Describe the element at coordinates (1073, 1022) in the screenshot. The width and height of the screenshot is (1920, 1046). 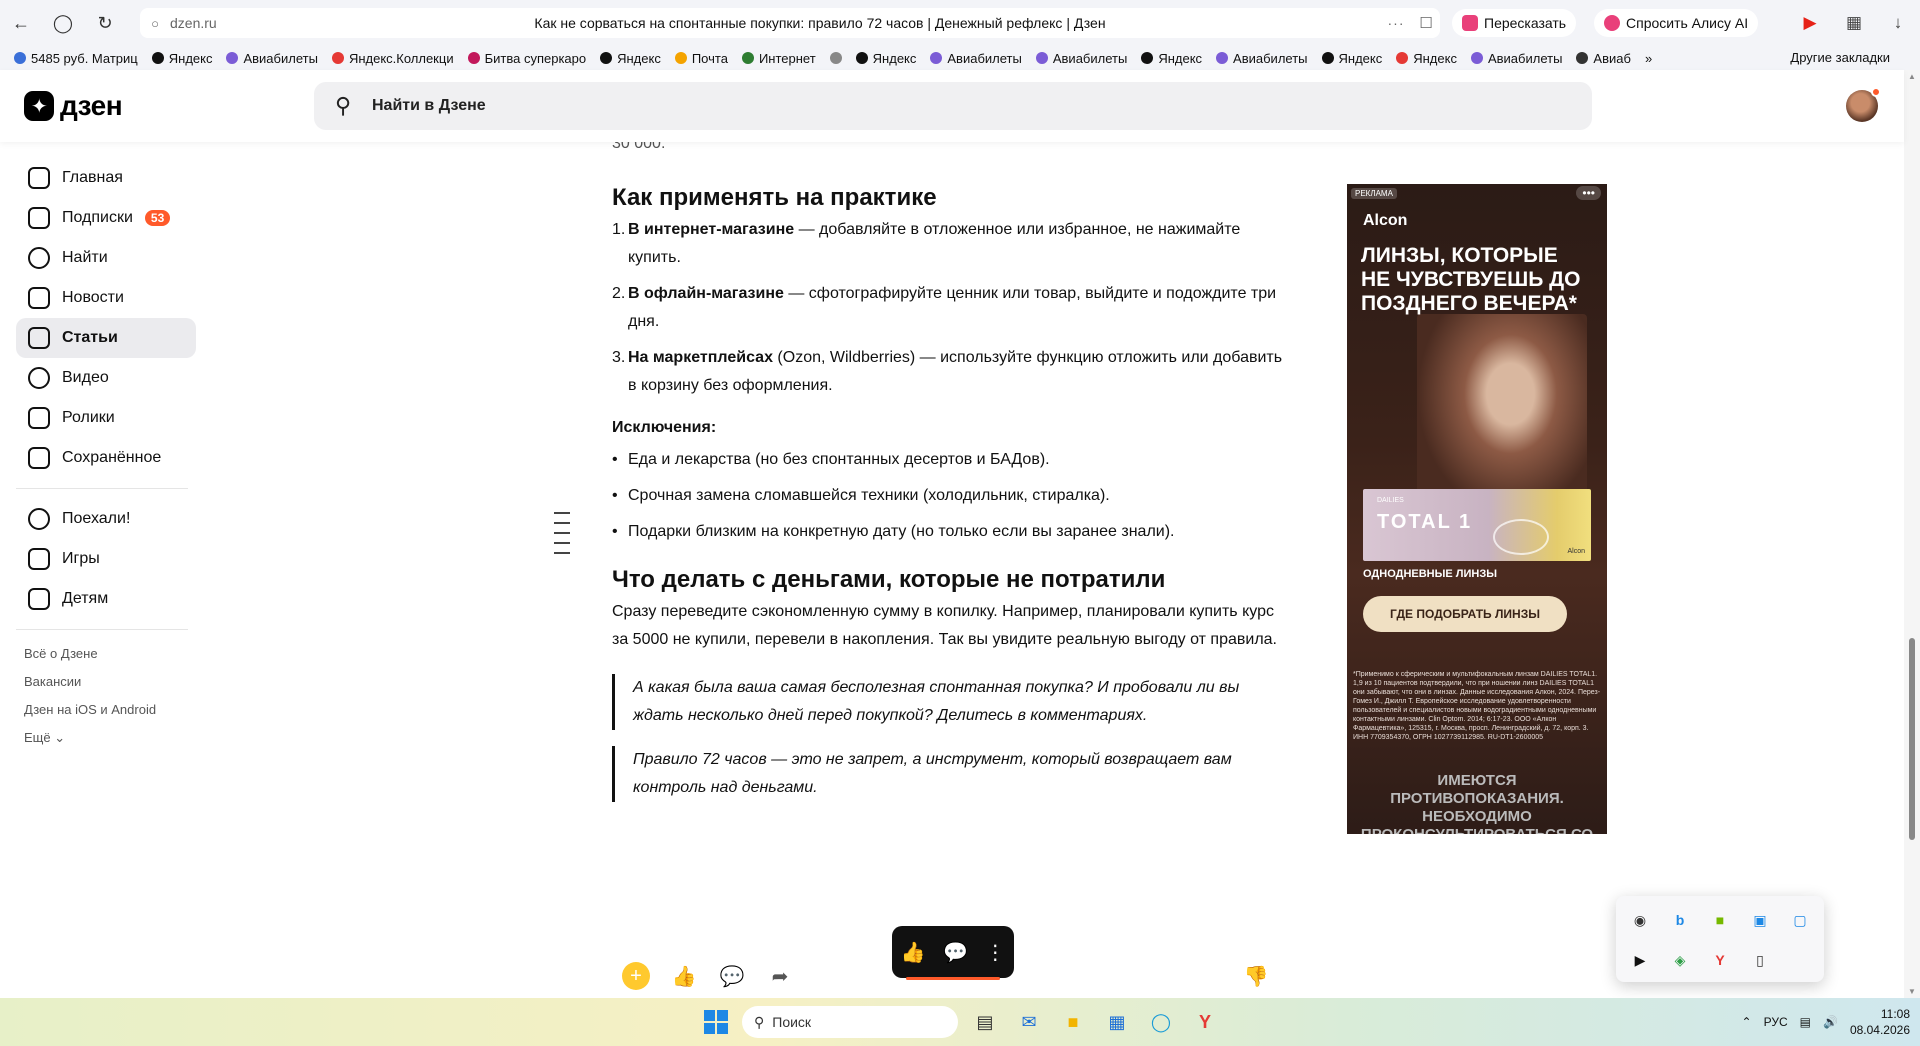
I see `explorer-icon: ■` at that location.